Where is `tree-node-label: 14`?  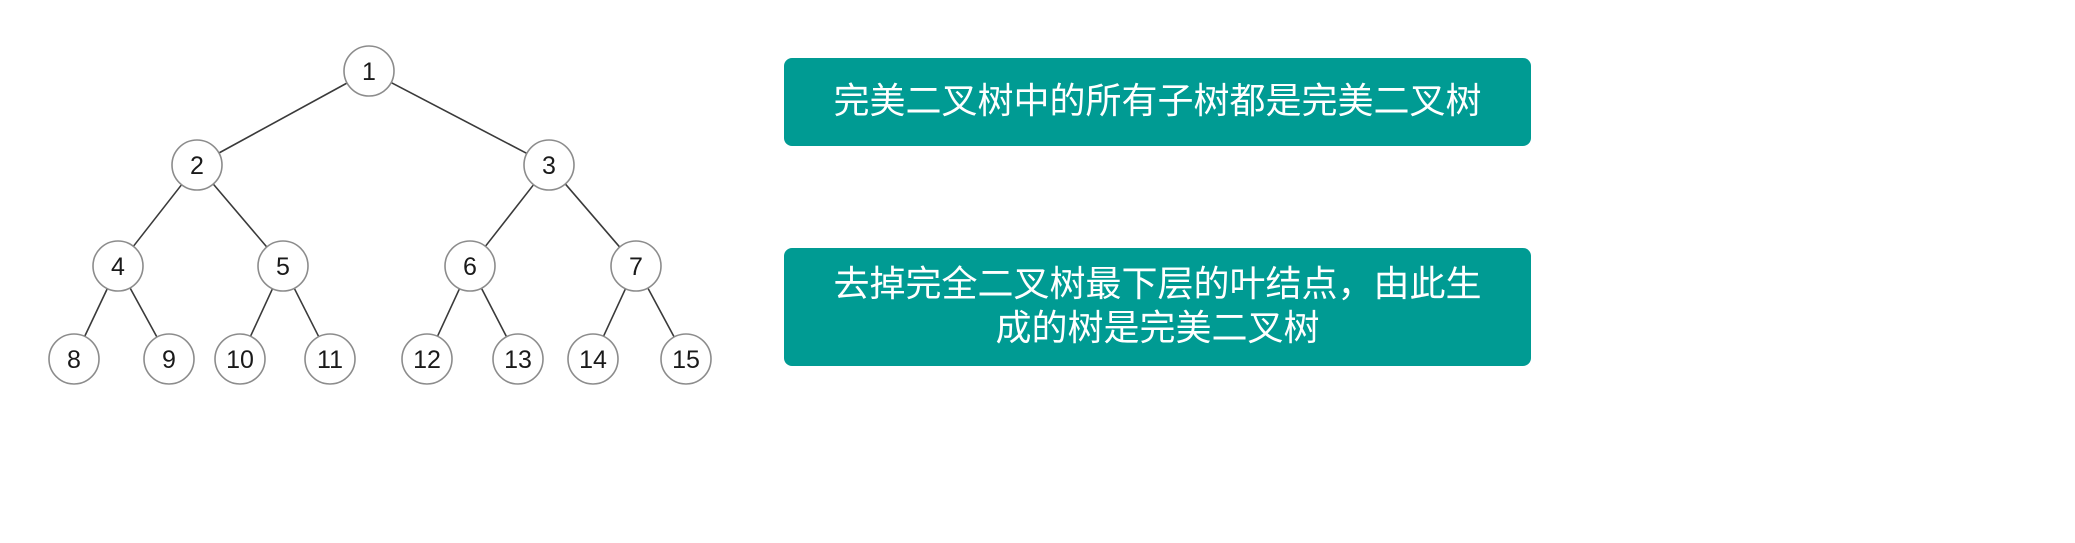 tree-node-label: 14 is located at coordinates (593, 360).